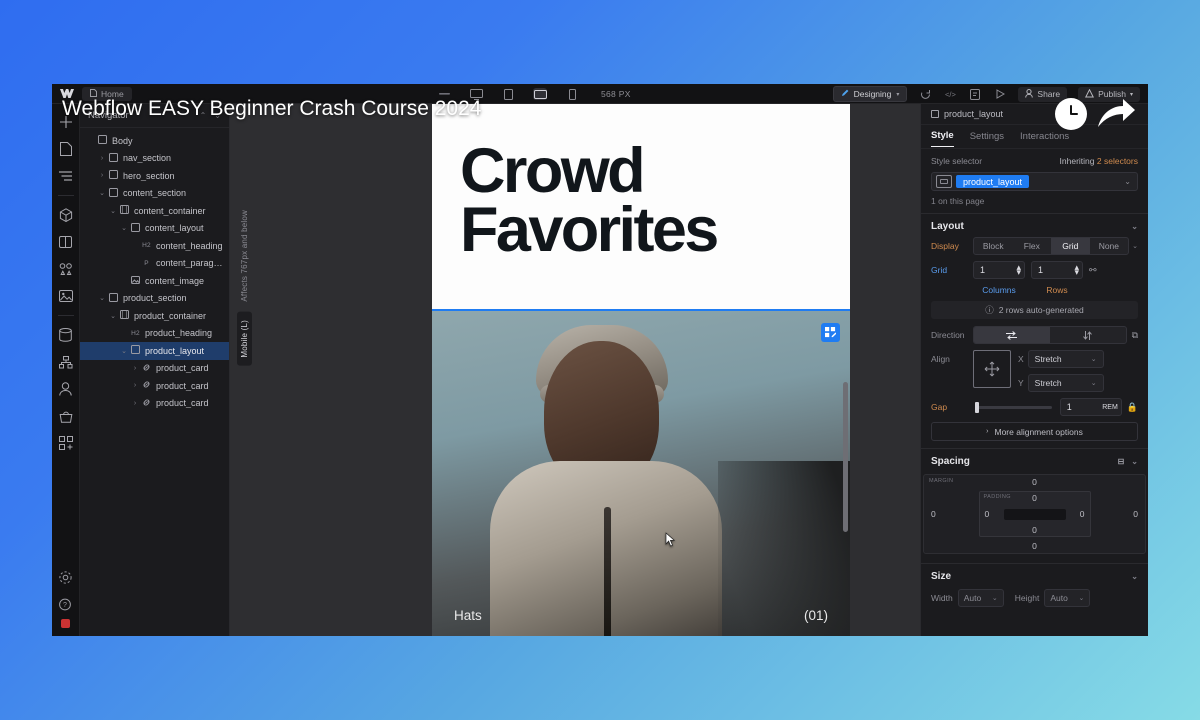 This screenshot has height=720, width=1200. What do you see at coordinates (993, 246) in the screenshot?
I see `display-option-block: Block` at bounding box center [993, 246].